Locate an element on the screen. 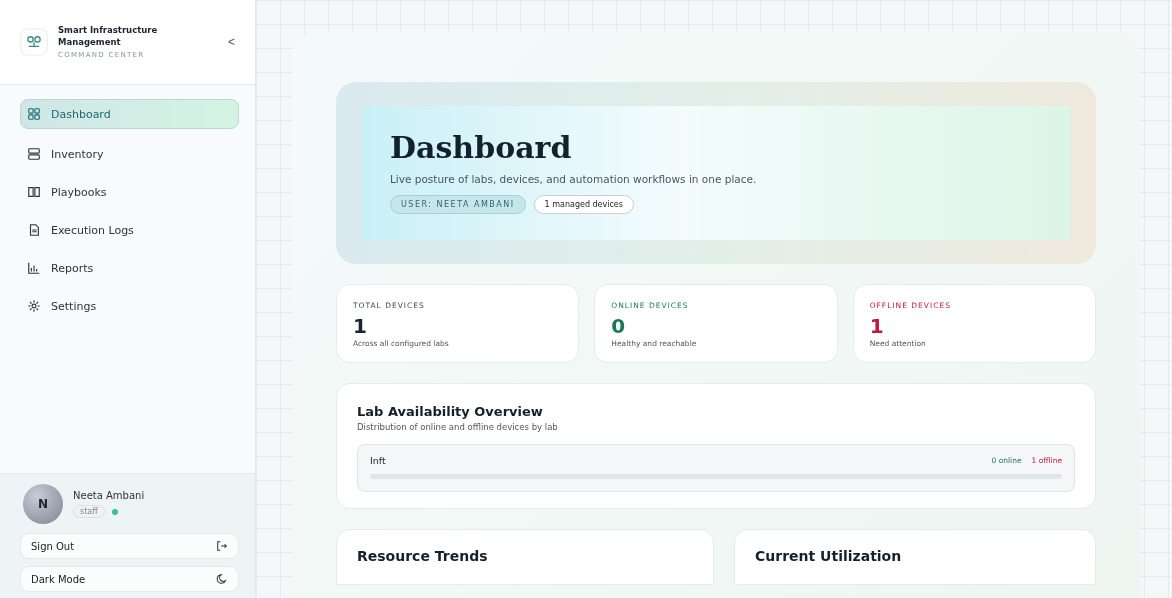 The width and height of the screenshot is (1172, 598). book-icon is located at coordinates (34, 192).